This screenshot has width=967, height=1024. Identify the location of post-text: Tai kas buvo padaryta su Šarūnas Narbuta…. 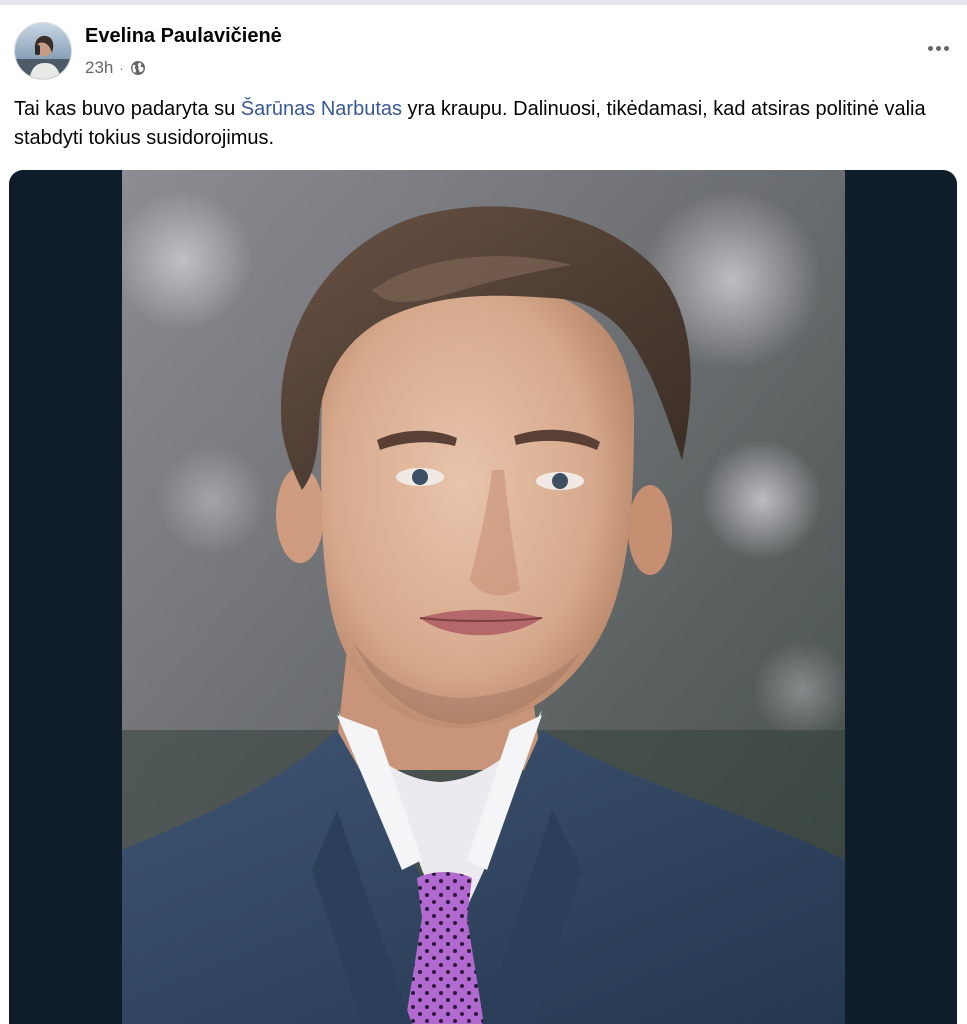
(484, 124).